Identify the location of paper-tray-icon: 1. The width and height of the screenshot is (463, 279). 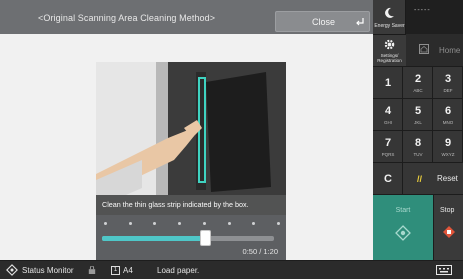
(115, 270).